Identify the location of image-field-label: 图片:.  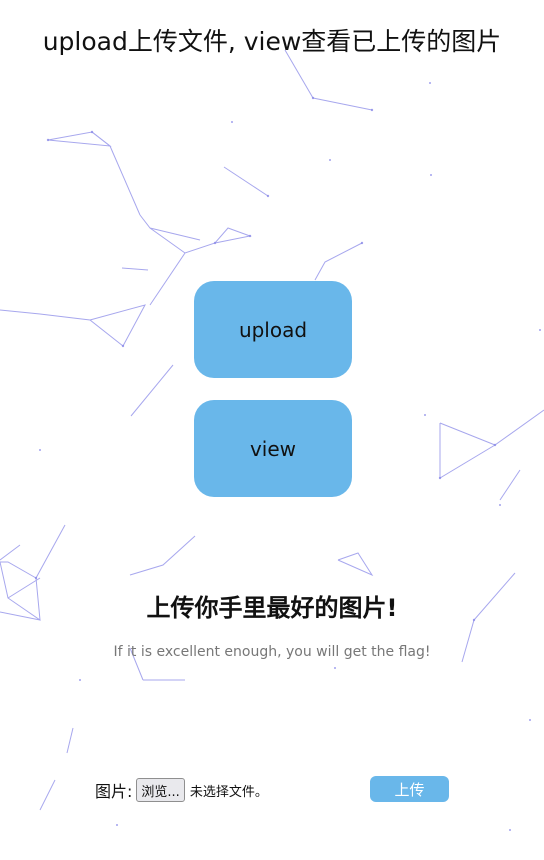
(114, 791).